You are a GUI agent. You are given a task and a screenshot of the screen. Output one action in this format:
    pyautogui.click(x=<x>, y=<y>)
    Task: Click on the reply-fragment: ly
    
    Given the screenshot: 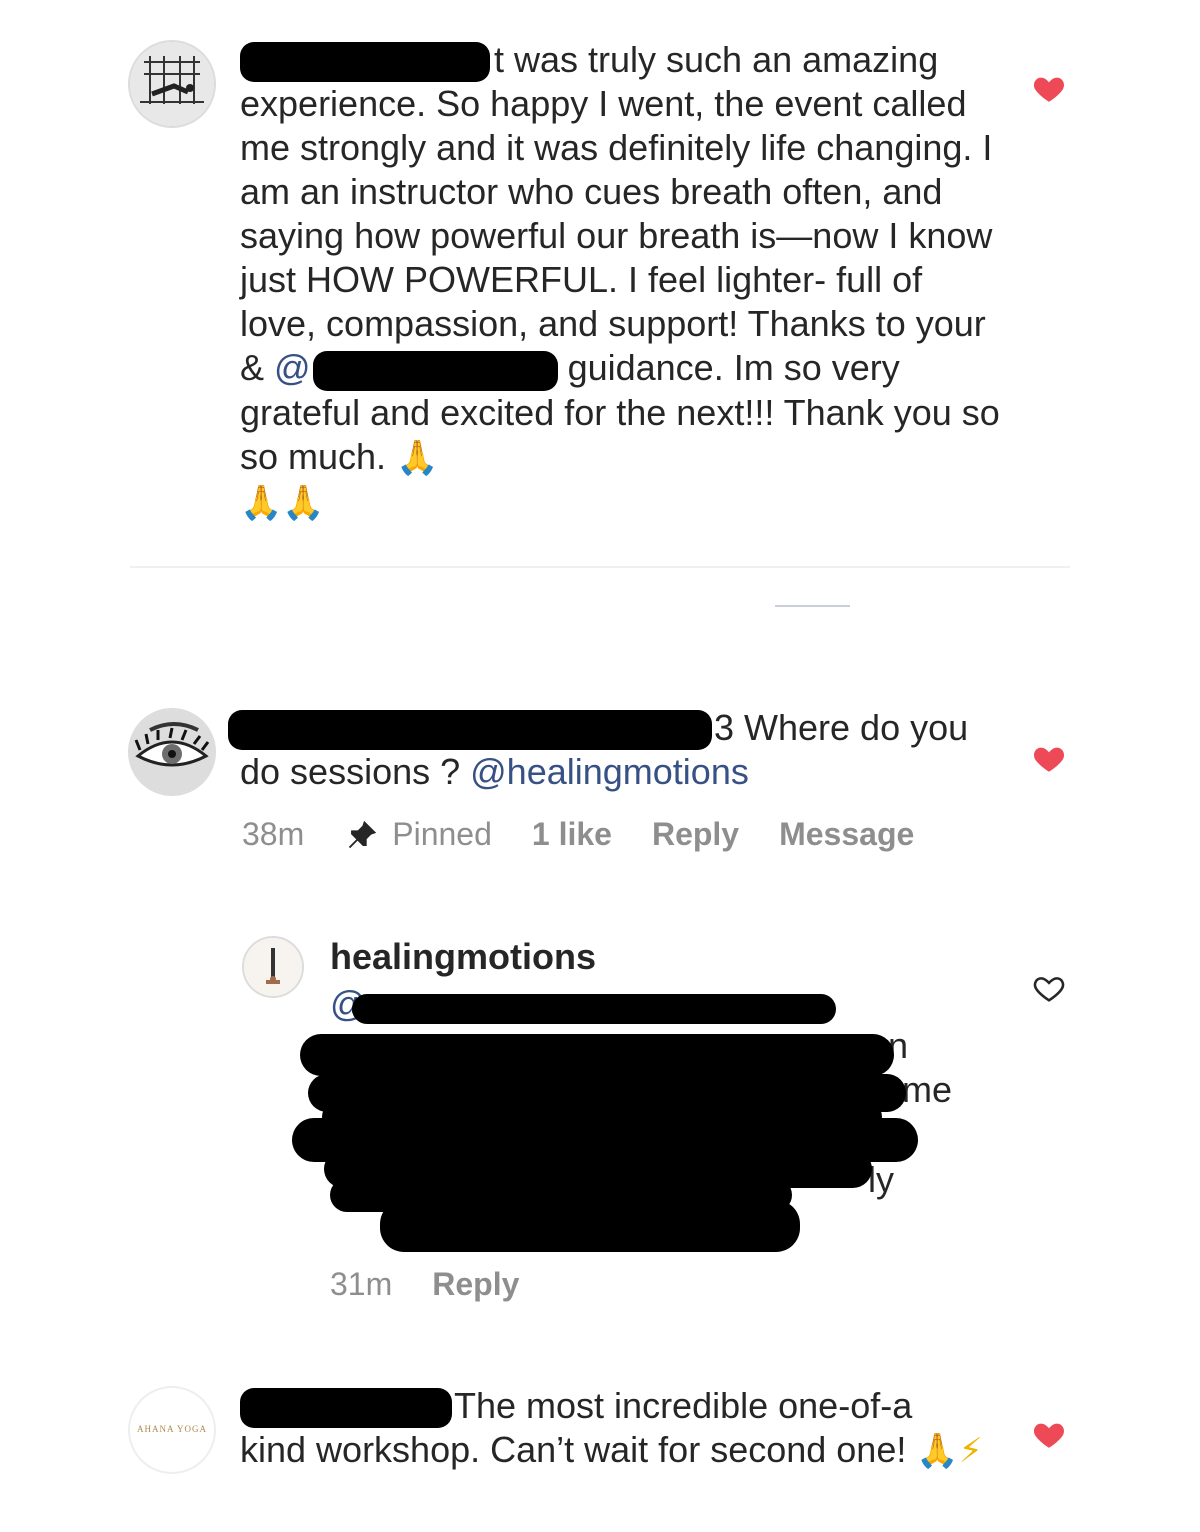 What is the action you would take?
    pyautogui.click(x=881, y=1179)
    